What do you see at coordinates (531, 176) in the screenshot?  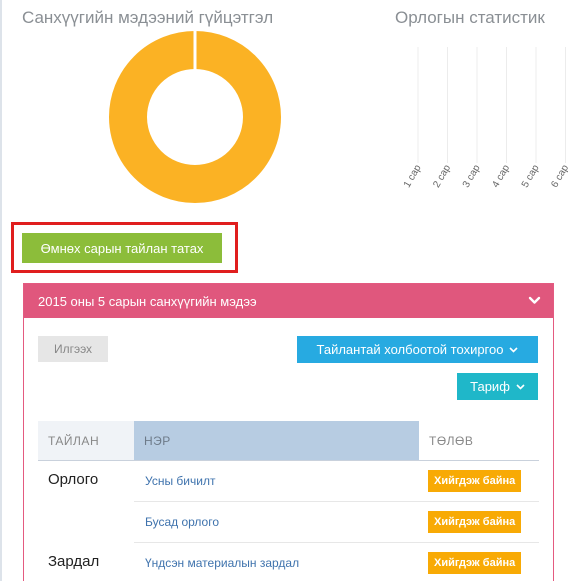 I see `x-tick-label: 5 сар` at bounding box center [531, 176].